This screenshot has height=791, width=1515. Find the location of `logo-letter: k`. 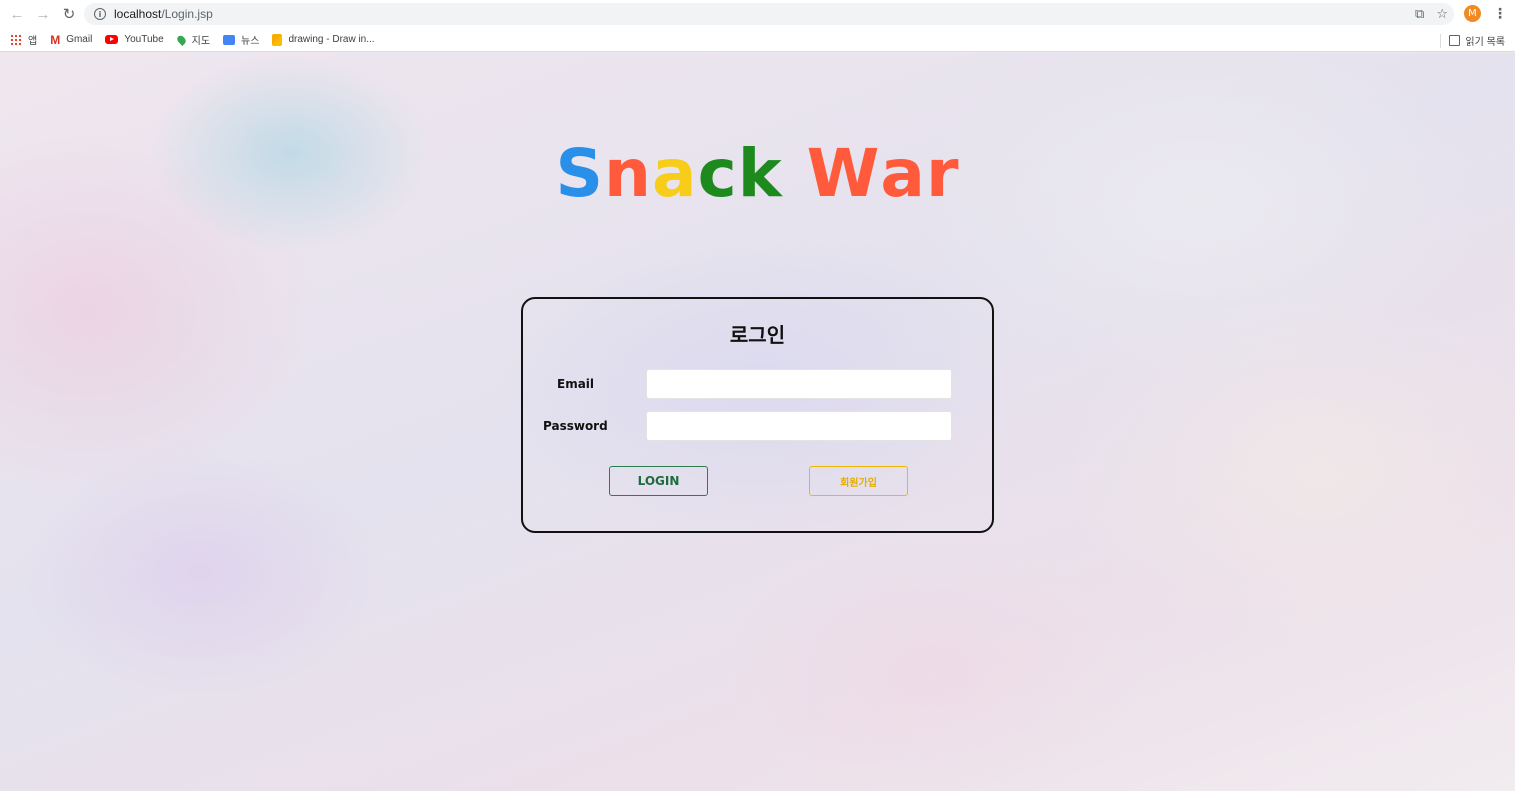

logo-letter: k is located at coordinates (760, 173).